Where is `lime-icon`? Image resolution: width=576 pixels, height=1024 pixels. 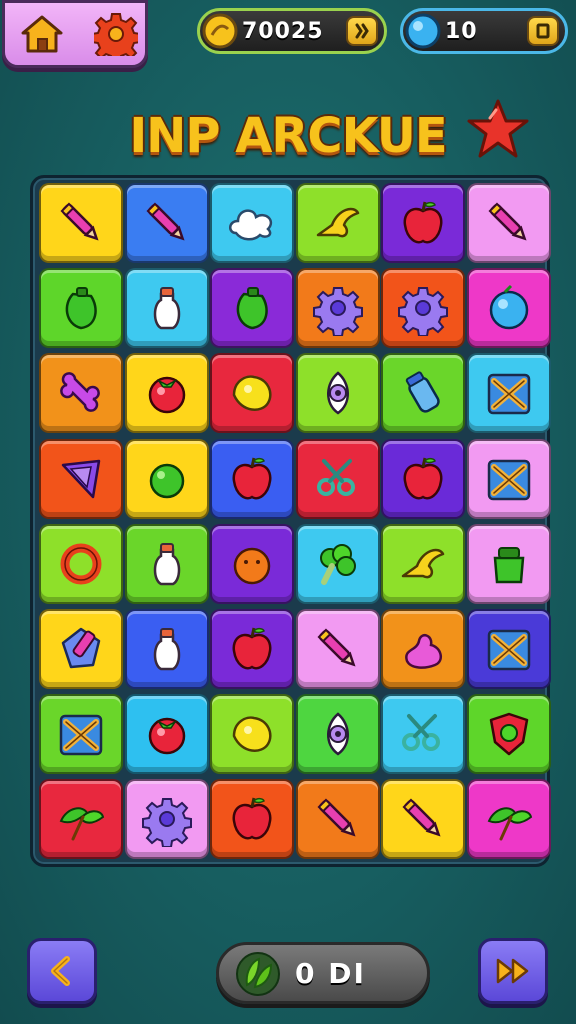 lime-icon is located at coordinates (166, 480).